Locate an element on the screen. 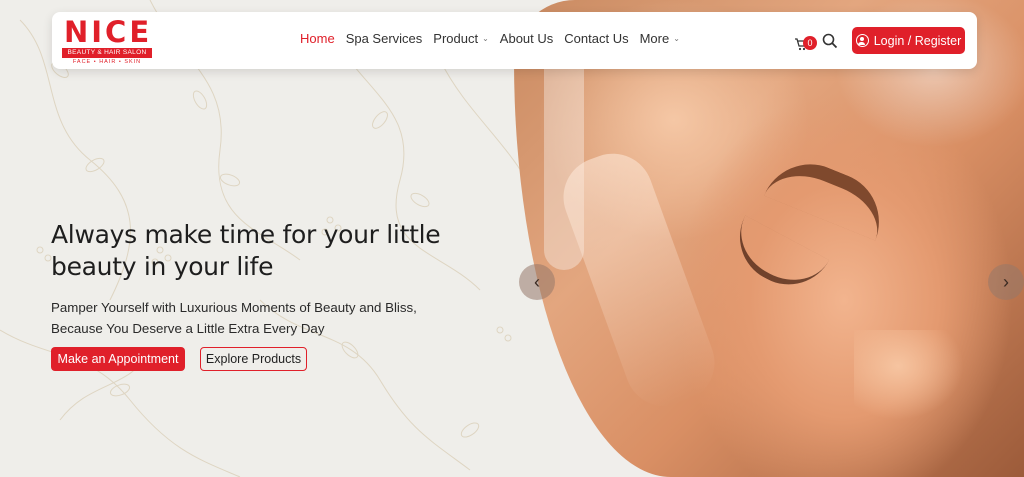 Image resolution: width=1024 pixels, height=477 pixels. nav-item-contact-us: Contact Us is located at coordinates (596, 38).